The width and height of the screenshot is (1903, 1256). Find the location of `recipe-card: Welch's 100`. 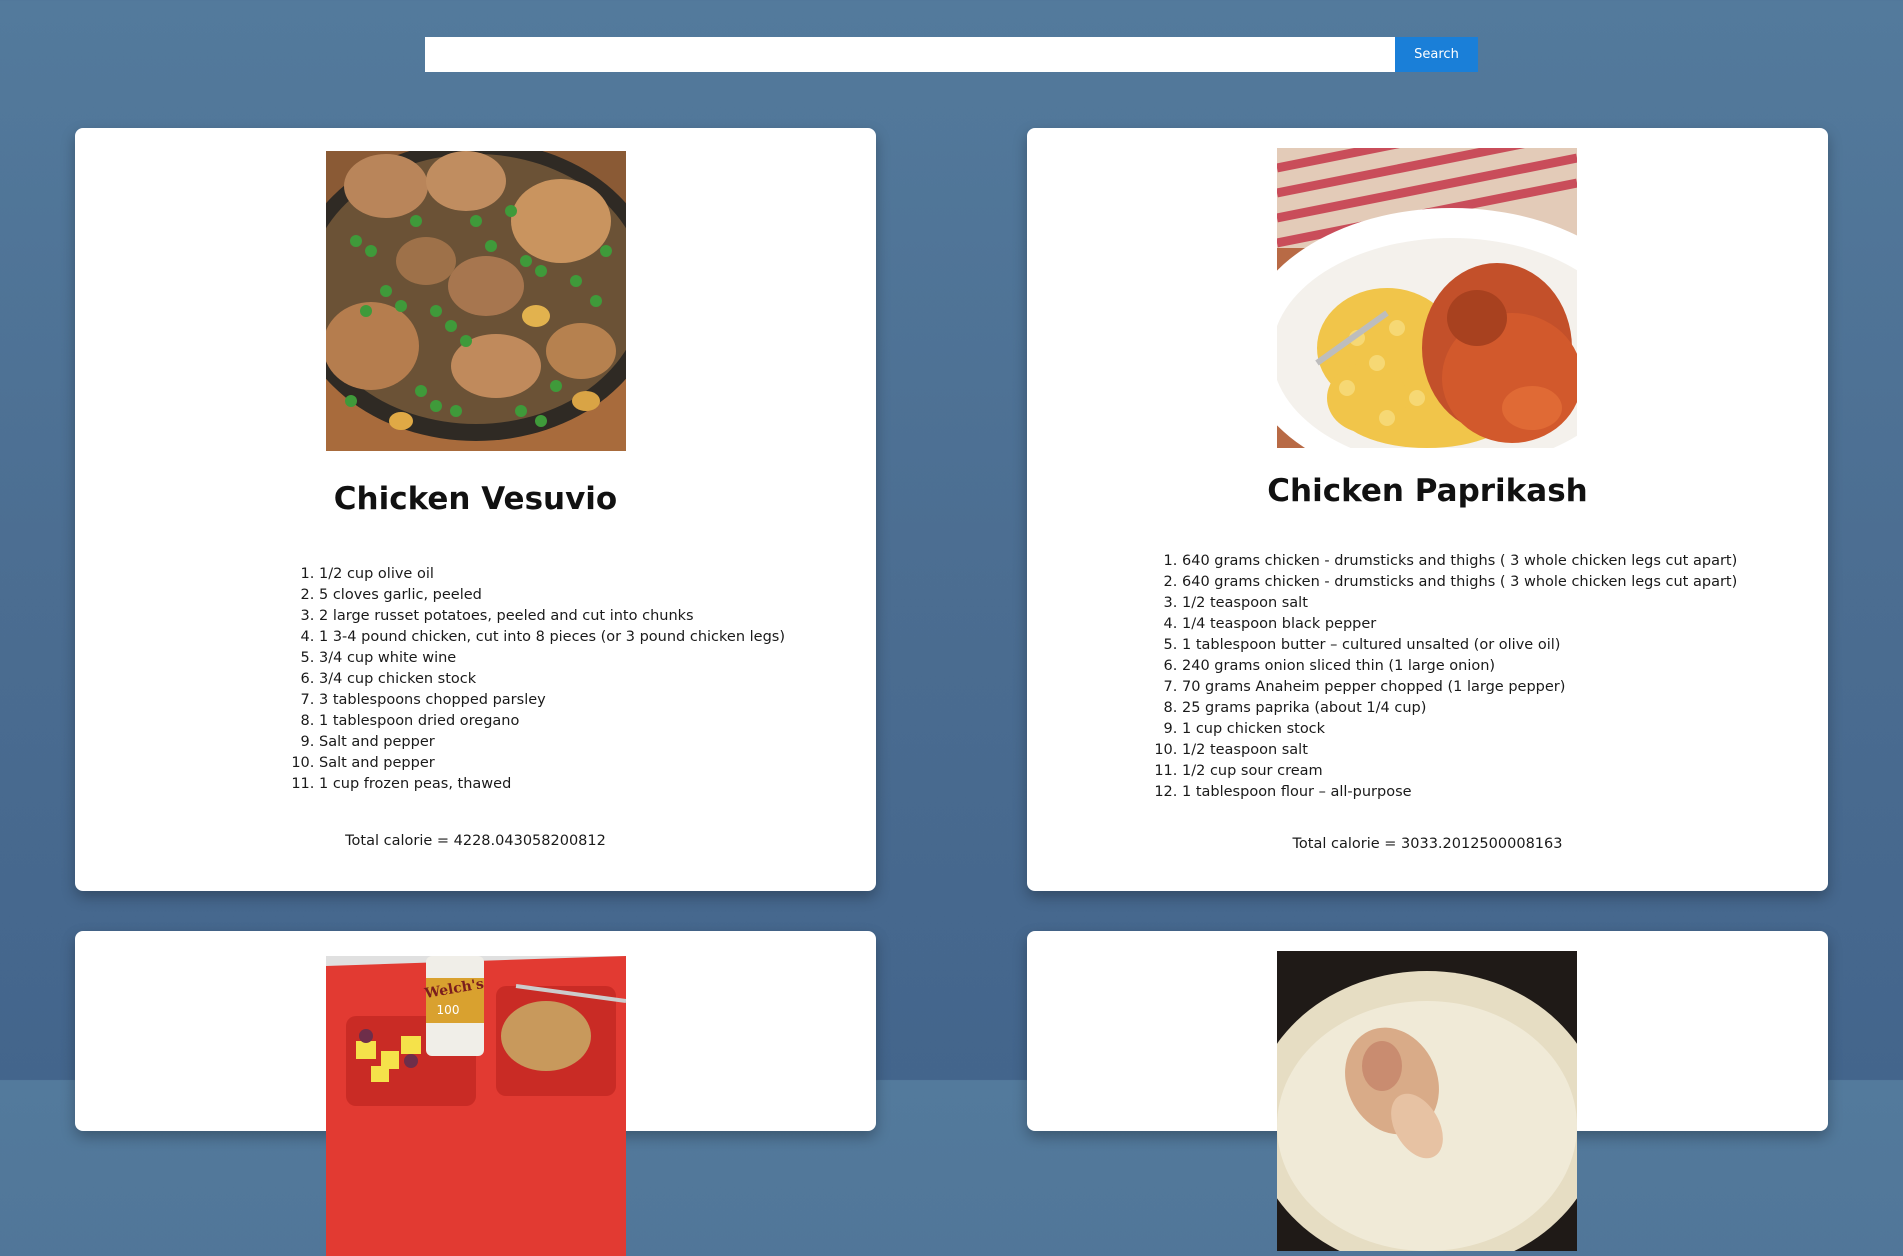

recipe-card: Welch's 100 is located at coordinates (475, 1093).